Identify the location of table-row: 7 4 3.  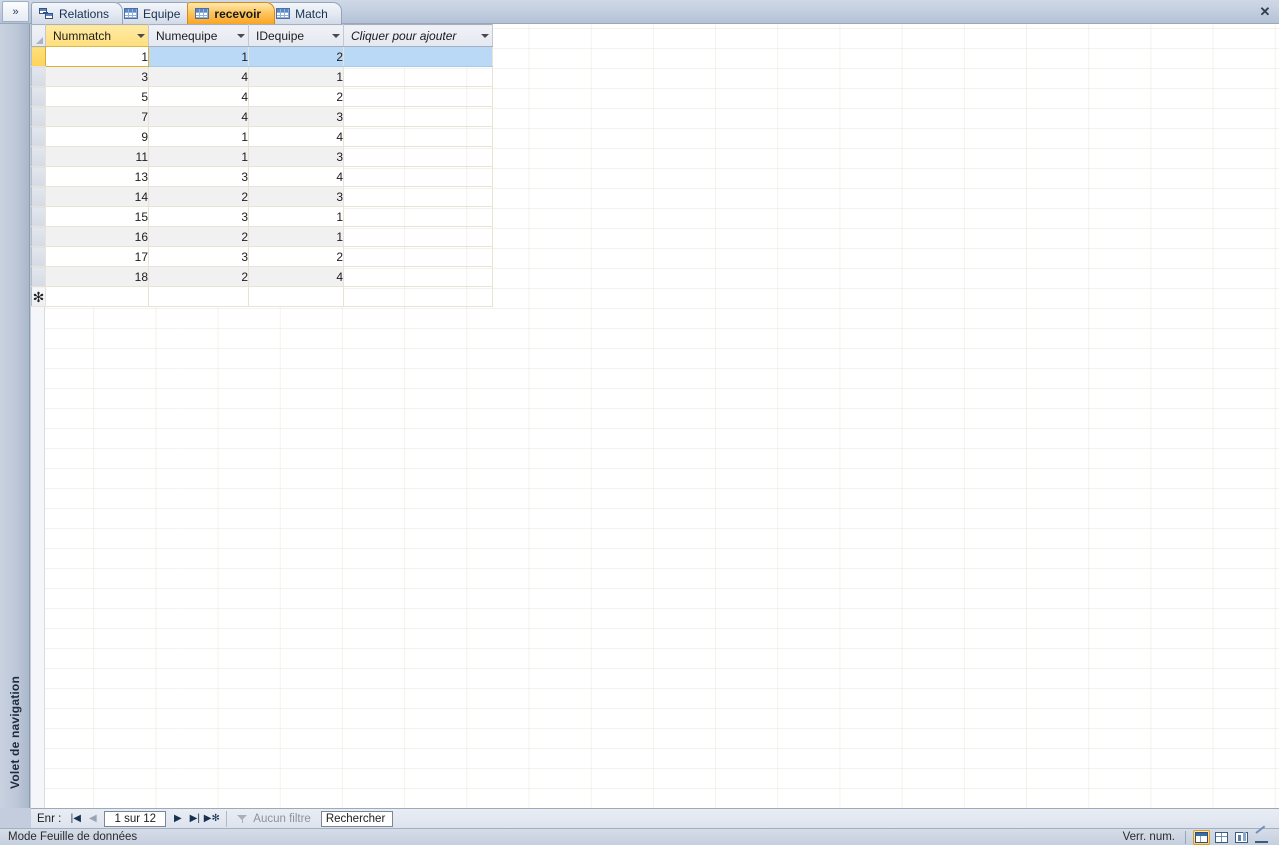
(262, 116).